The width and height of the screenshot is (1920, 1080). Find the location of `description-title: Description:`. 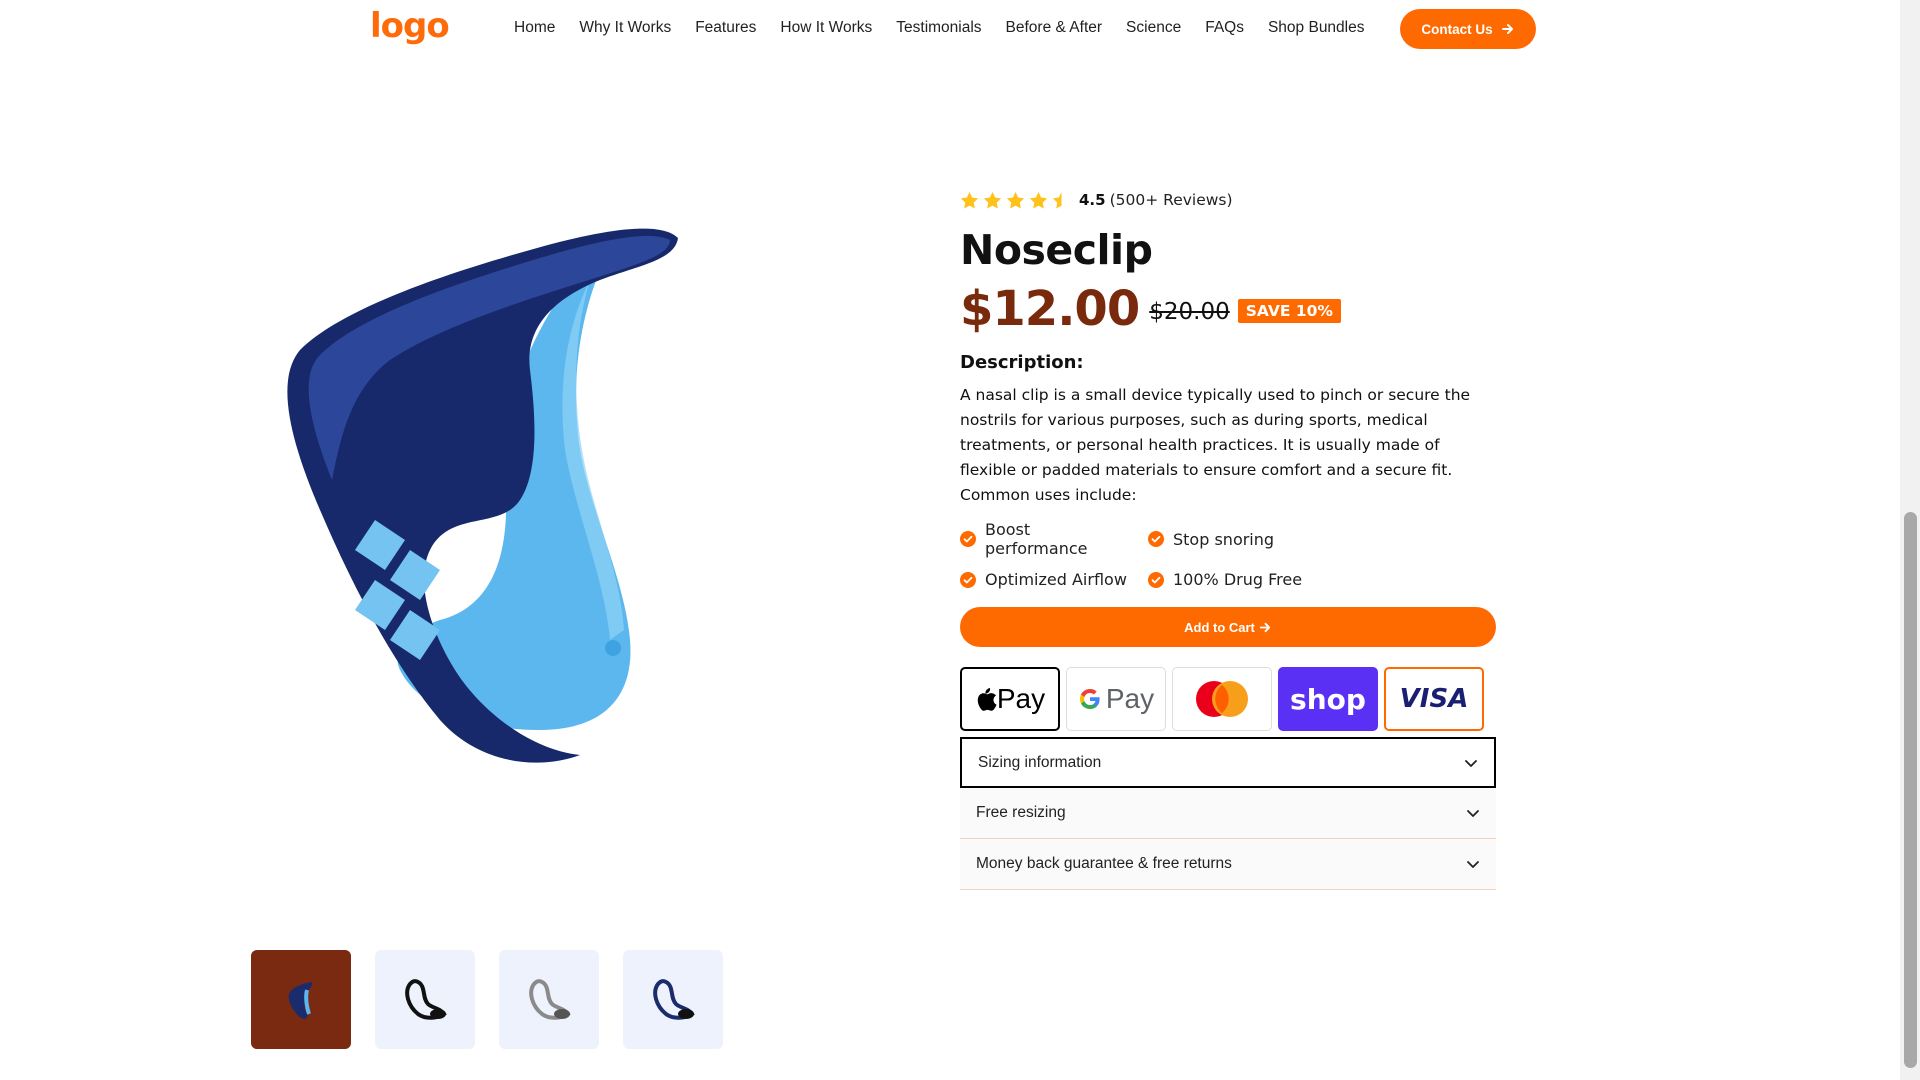

description-title: Description: is located at coordinates (1022, 362).